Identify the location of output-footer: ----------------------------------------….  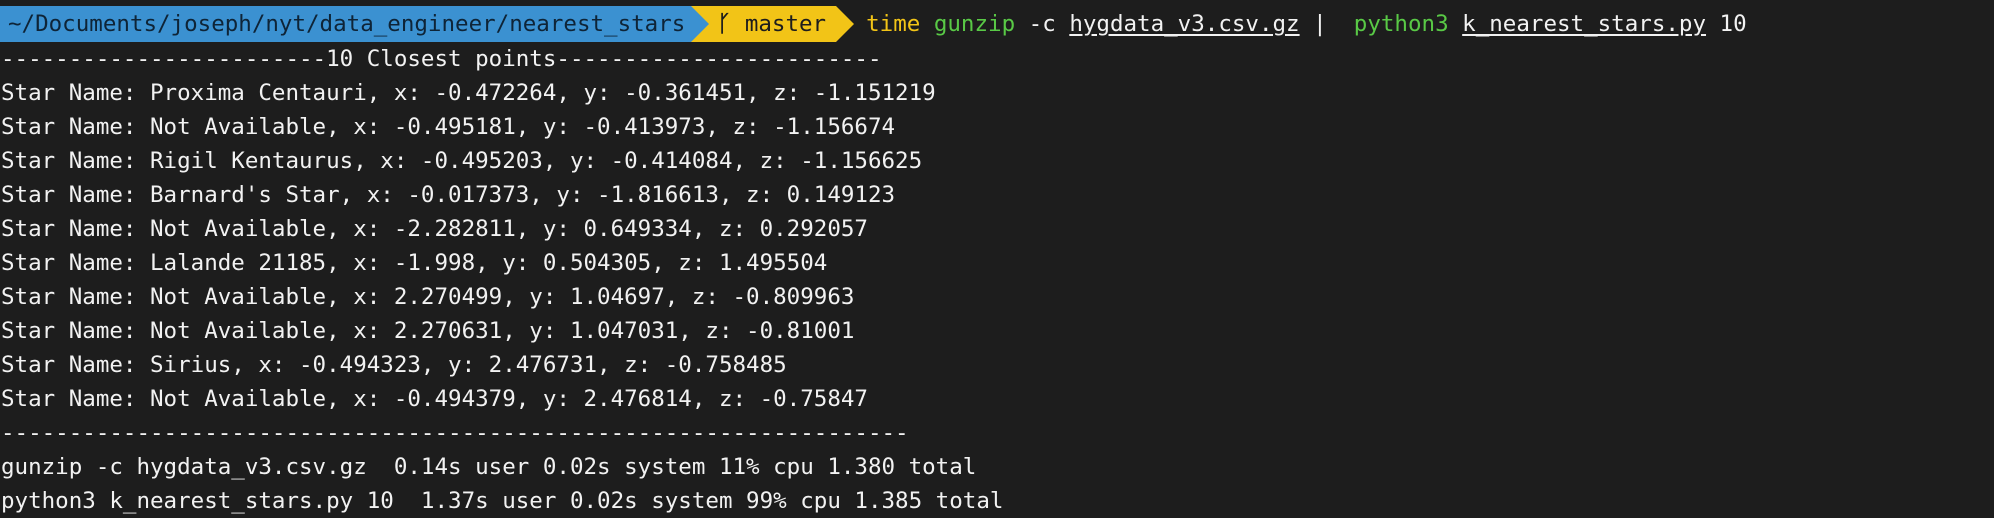
(455, 433).